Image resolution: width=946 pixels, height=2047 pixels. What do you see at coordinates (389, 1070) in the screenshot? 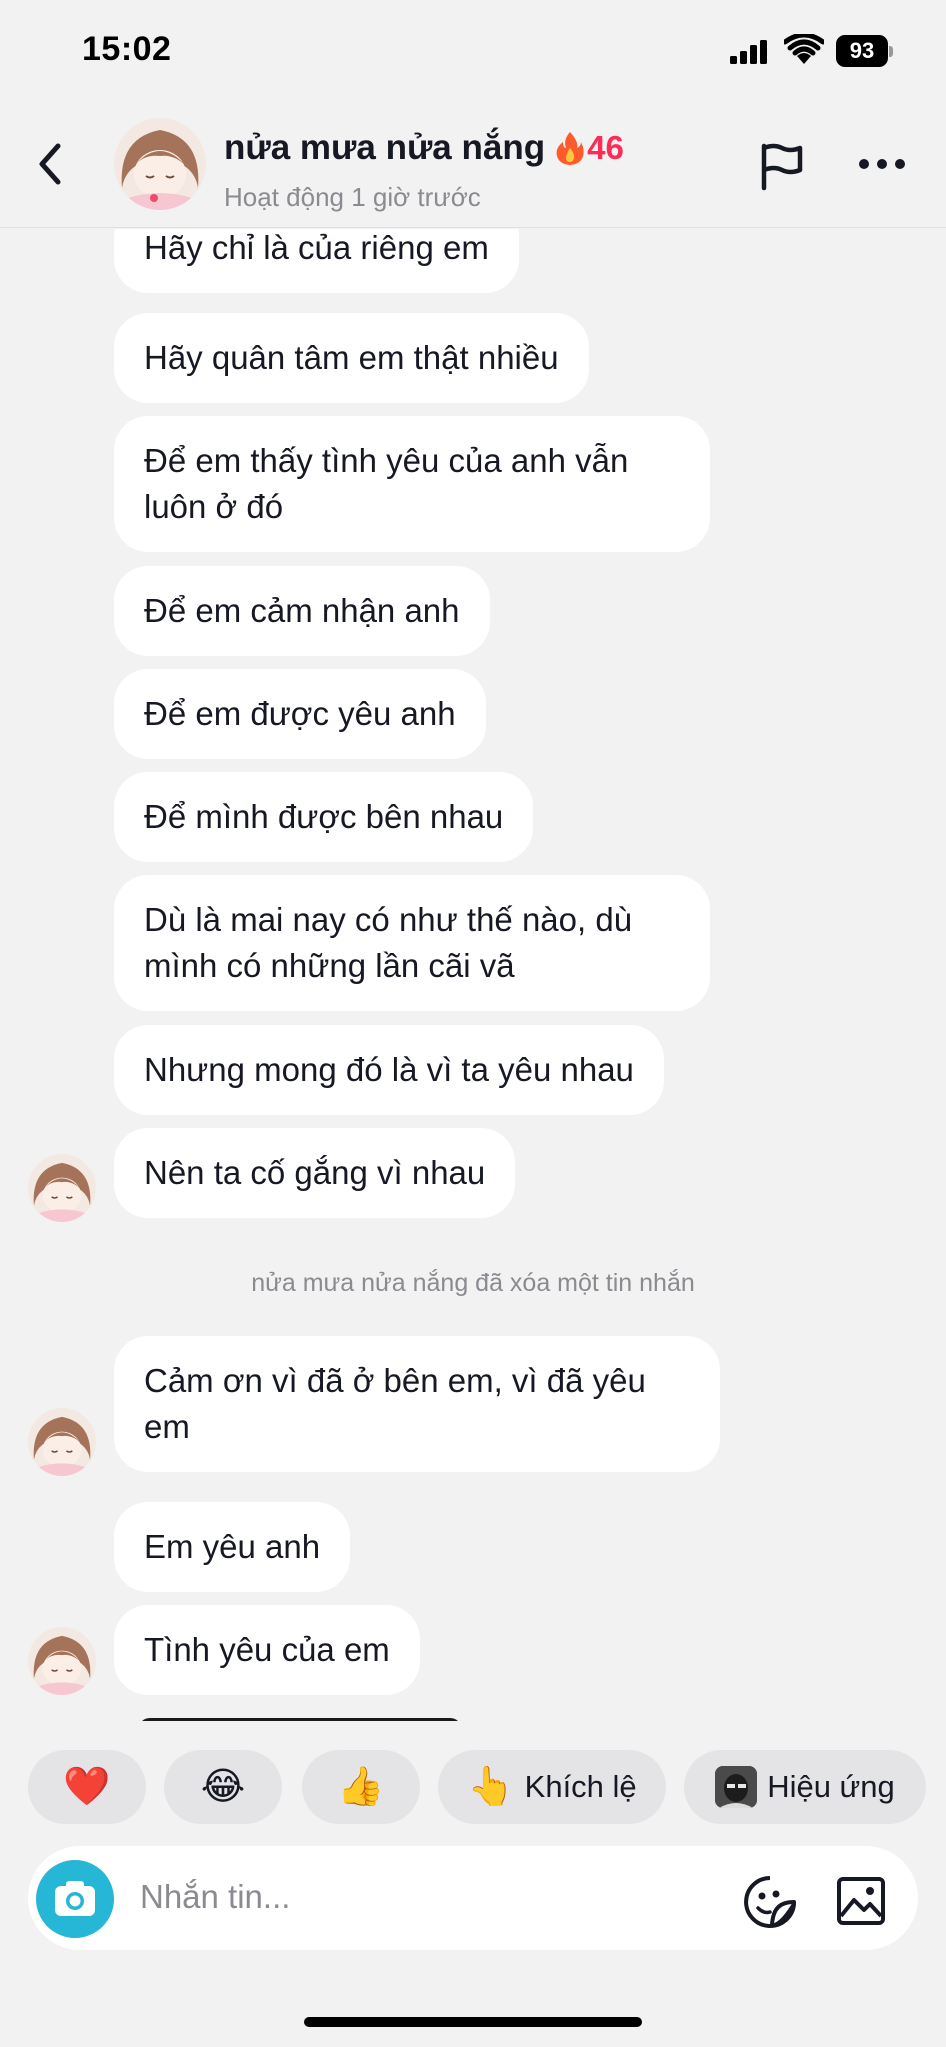
I see `message-bubble: Nhưng mong đó là vì ta yêu nhau` at bounding box center [389, 1070].